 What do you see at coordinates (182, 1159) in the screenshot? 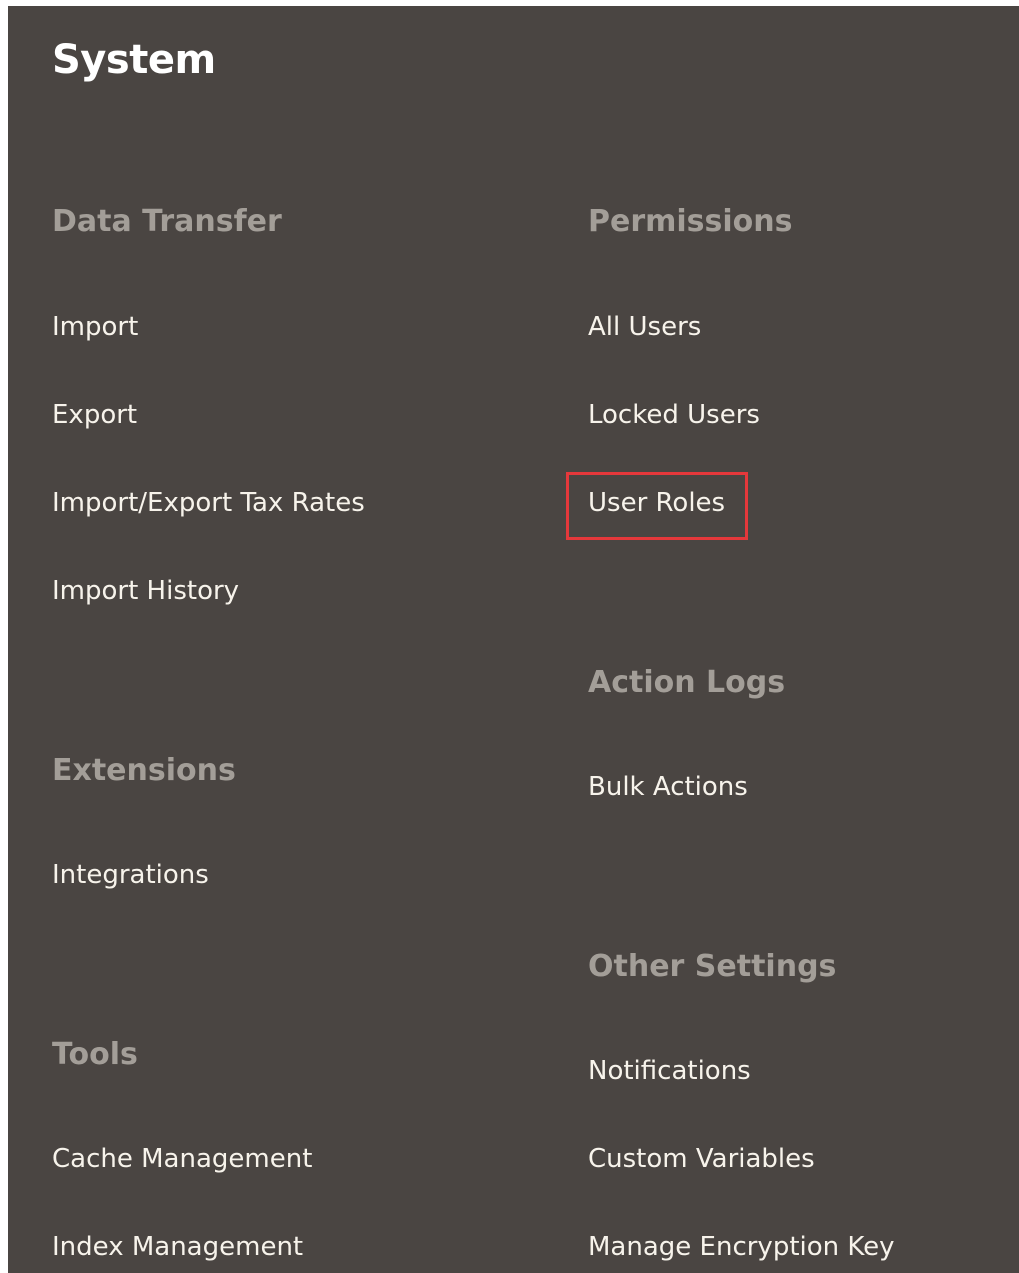
I see `menu-item-cache-management: Cache Management` at bounding box center [182, 1159].